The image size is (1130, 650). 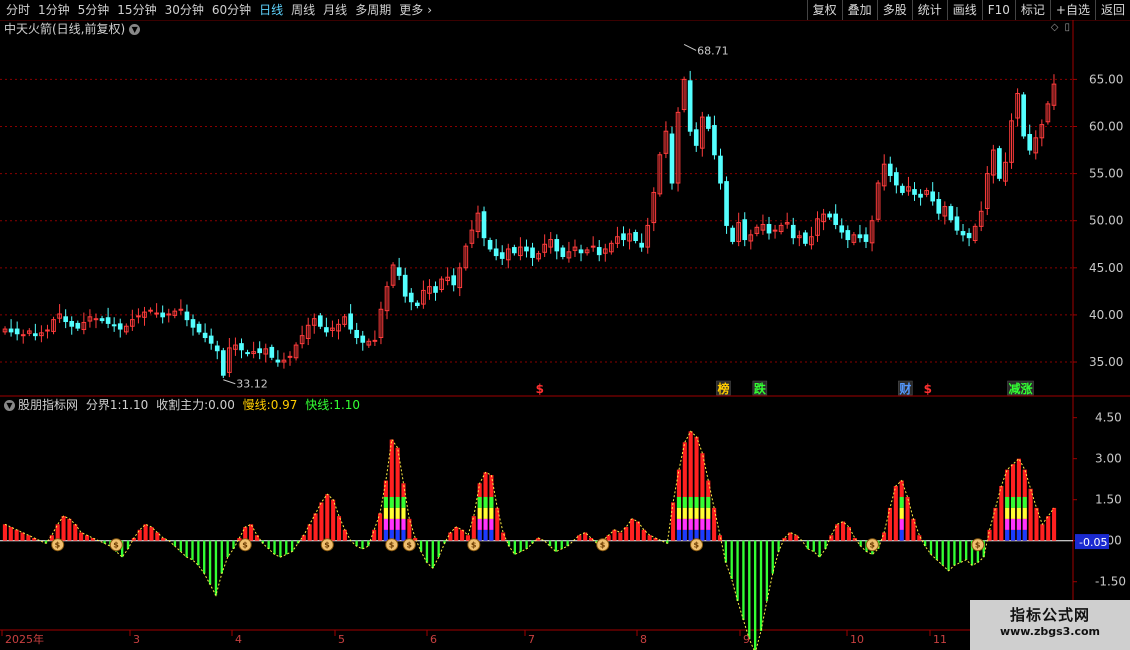 I want to click on price-tick-label: 65.00, so click(x=1106, y=79).